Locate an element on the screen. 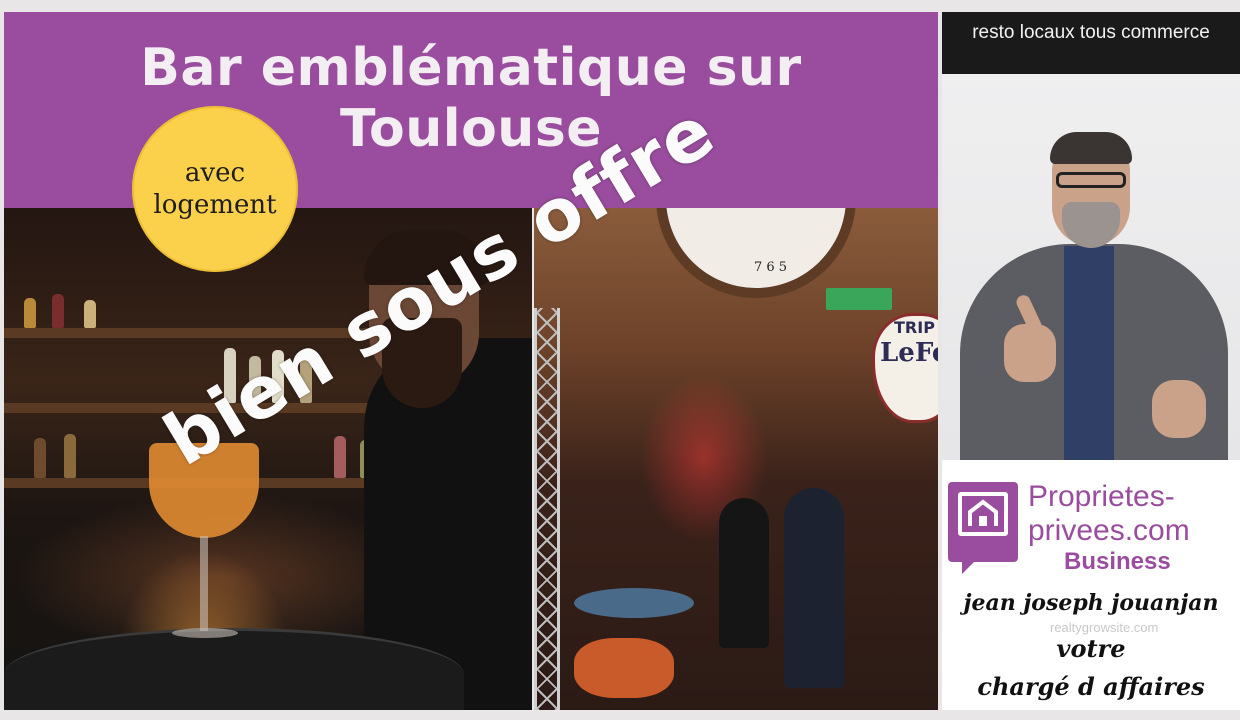 The width and height of the screenshot is (1240, 720). house-outline-icon is located at coordinates (983, 514).